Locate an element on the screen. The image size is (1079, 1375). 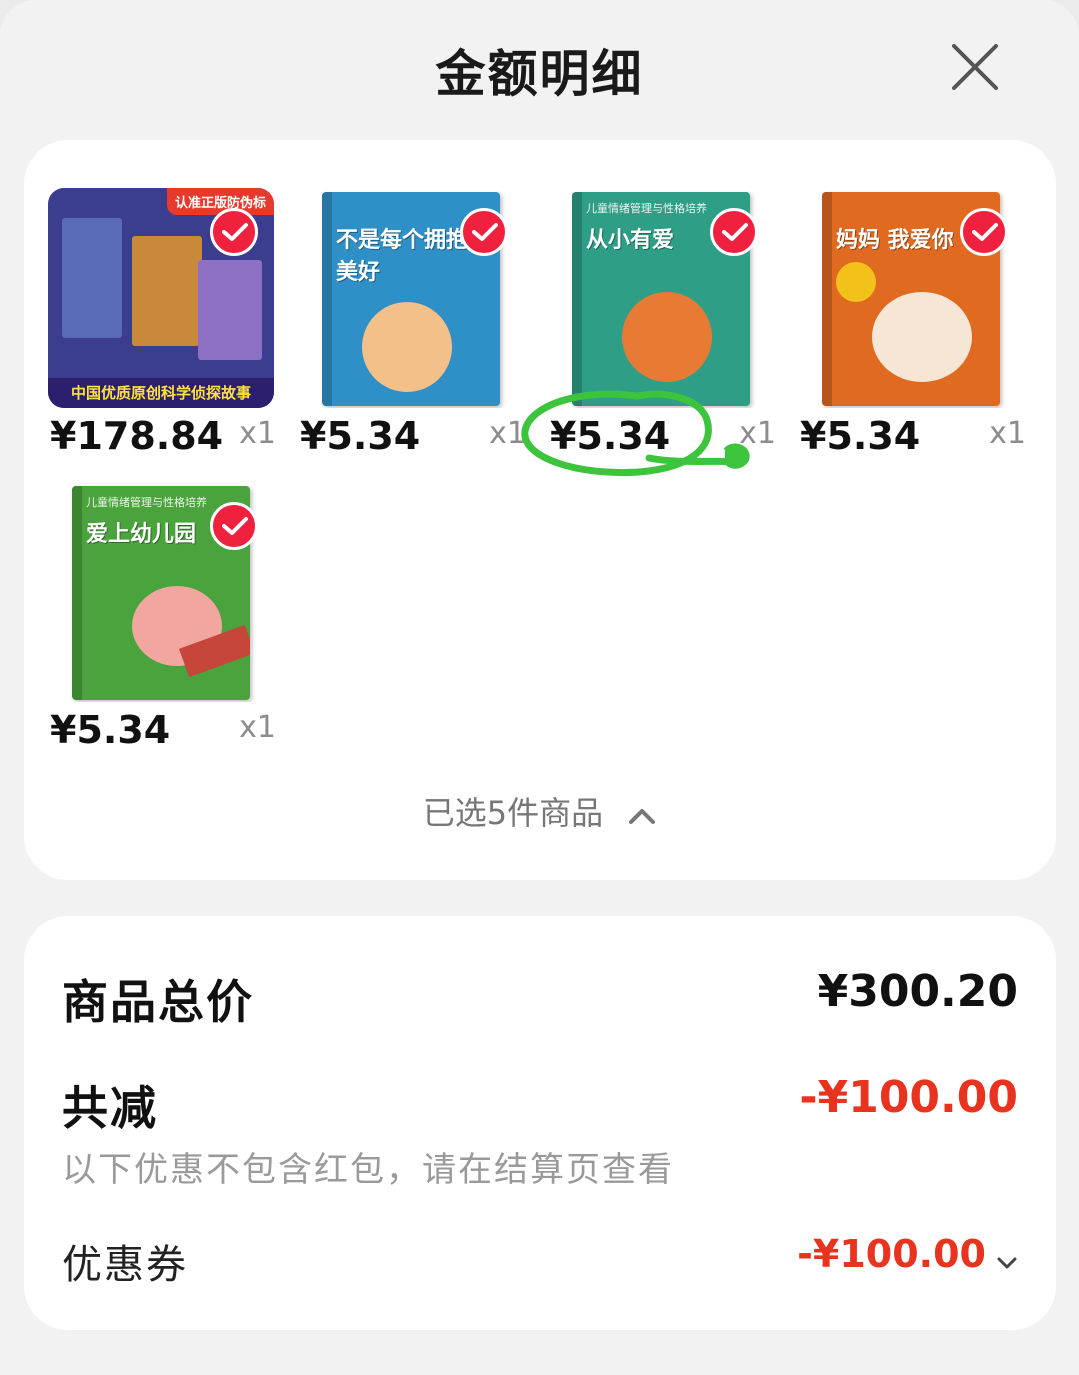
sheet-title: 金额明细 is located at coordinates (539, 74).